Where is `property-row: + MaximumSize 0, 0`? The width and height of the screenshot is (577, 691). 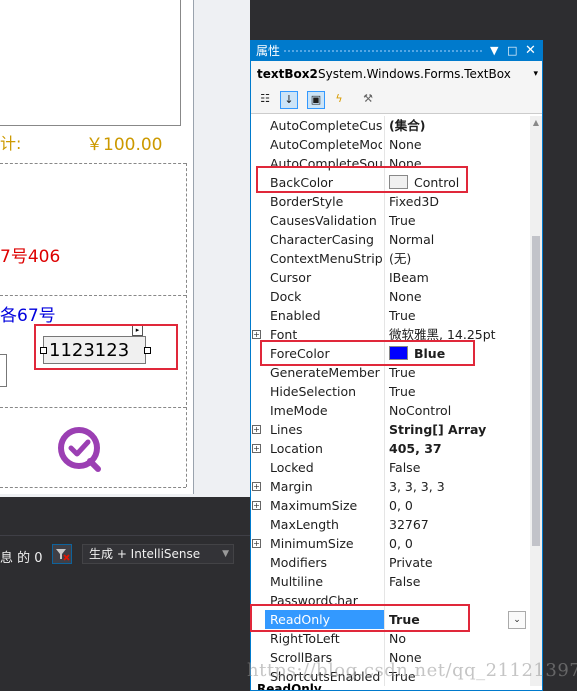 property-row: + MaximumSize 0, 0 is located at coordinates (390, 505).